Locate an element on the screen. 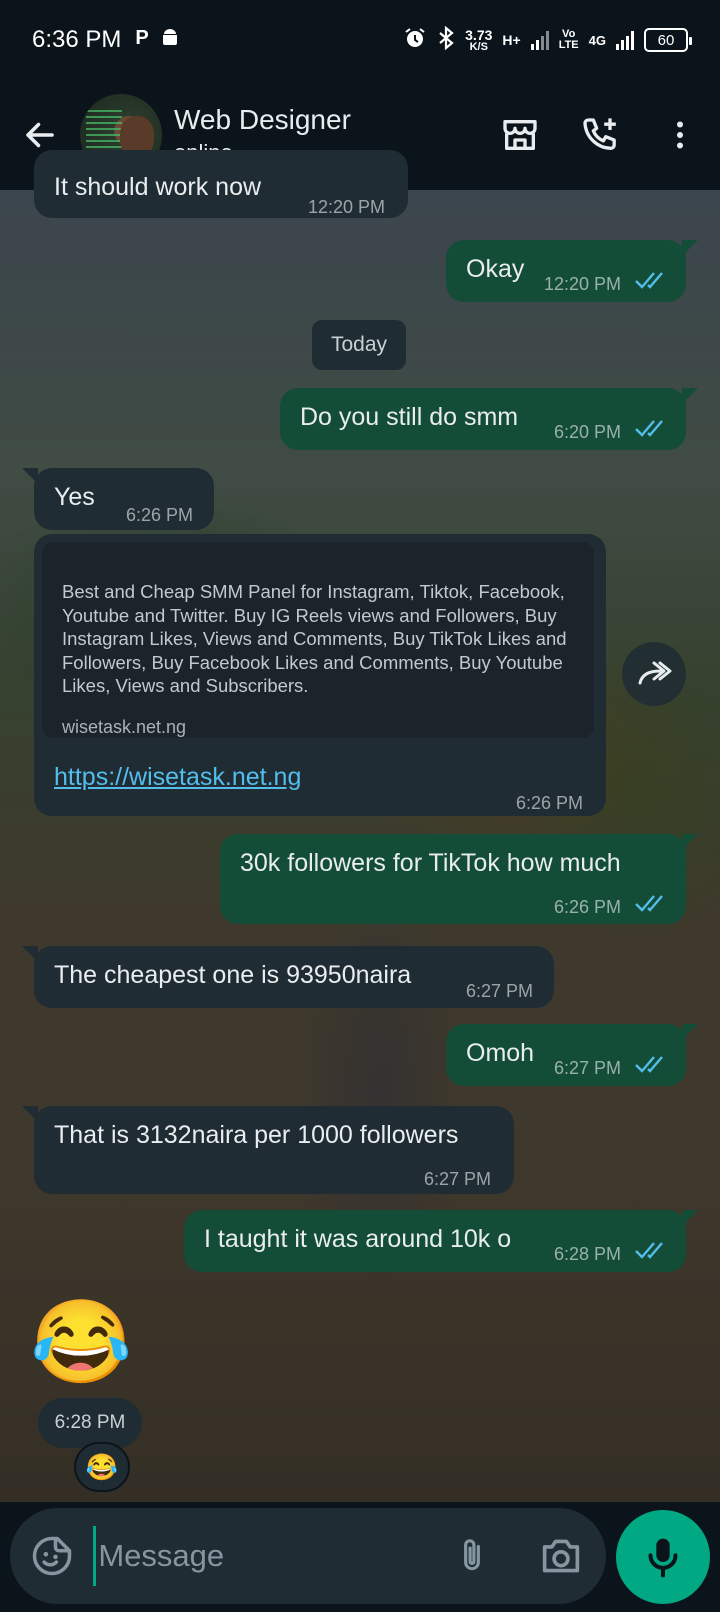 This screenshot has width=720, height=1612. status-bar: 6:36 PM P 3.73 K/S H+ Vo LTE 4G 60 is located at coordinates (360, 40).